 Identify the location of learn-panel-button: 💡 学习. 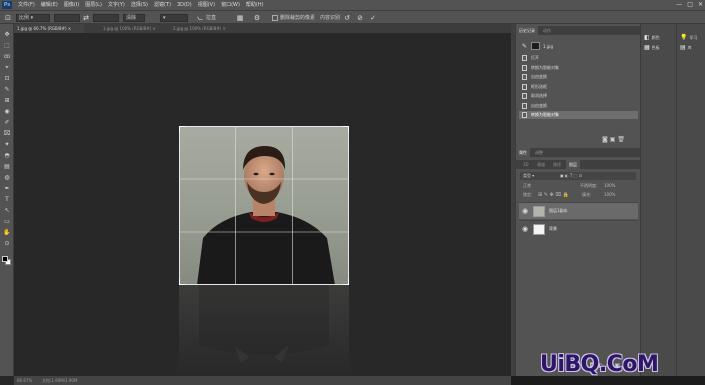
(688, 38).